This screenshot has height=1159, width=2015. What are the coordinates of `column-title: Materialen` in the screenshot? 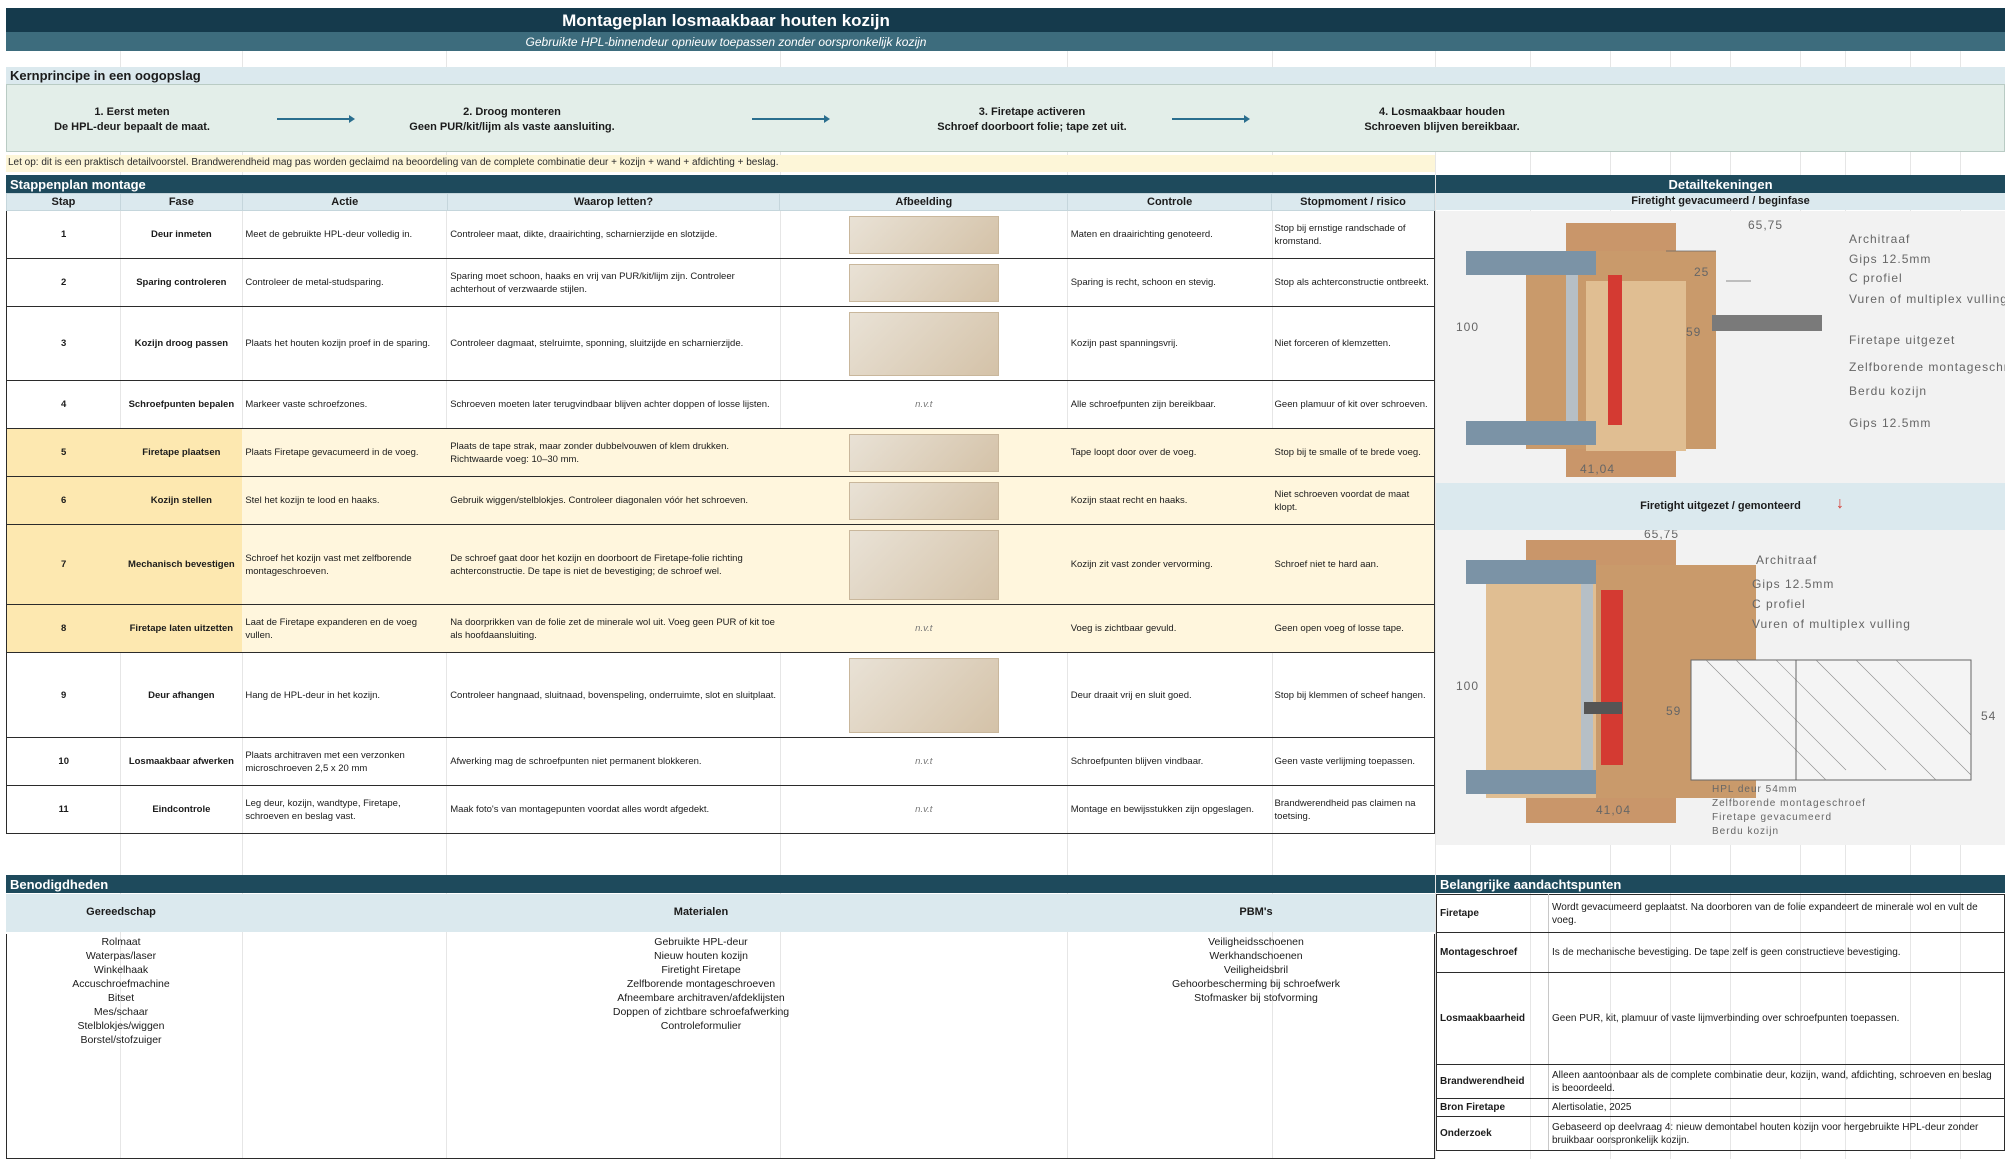 It's located at (701, 912).